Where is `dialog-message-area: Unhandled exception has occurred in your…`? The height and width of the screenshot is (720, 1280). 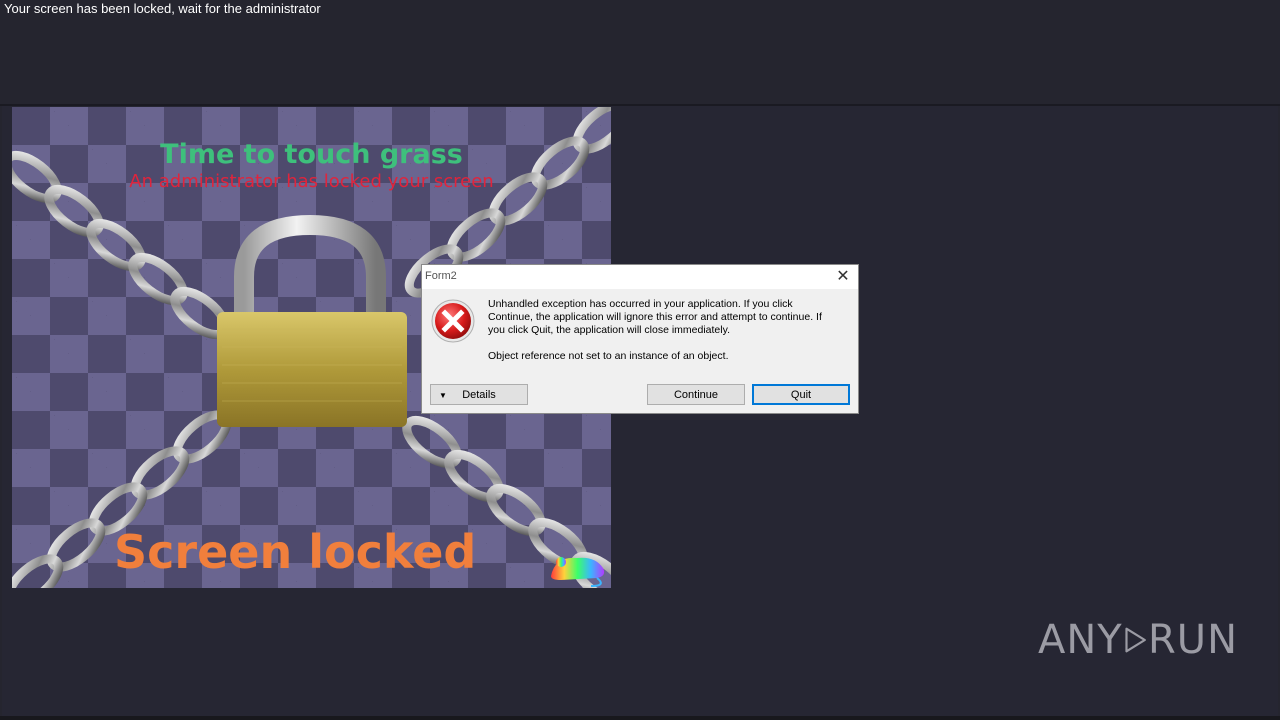
dialog-message-area: Unhandled exception has occurred in your… is located at coordinates (664, 330).